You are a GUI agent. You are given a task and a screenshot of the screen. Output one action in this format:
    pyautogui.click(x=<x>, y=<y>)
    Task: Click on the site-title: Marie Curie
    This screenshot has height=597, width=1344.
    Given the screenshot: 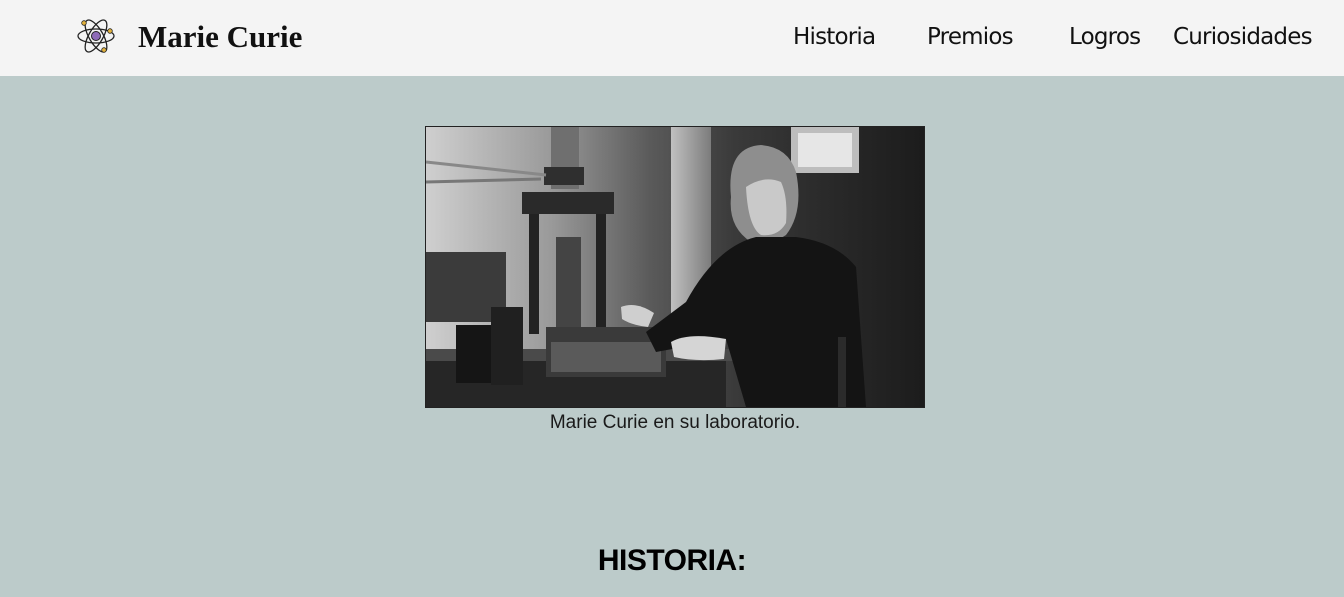 What is the action you would take?
    pyautogui.click(x=220, y=37)
    